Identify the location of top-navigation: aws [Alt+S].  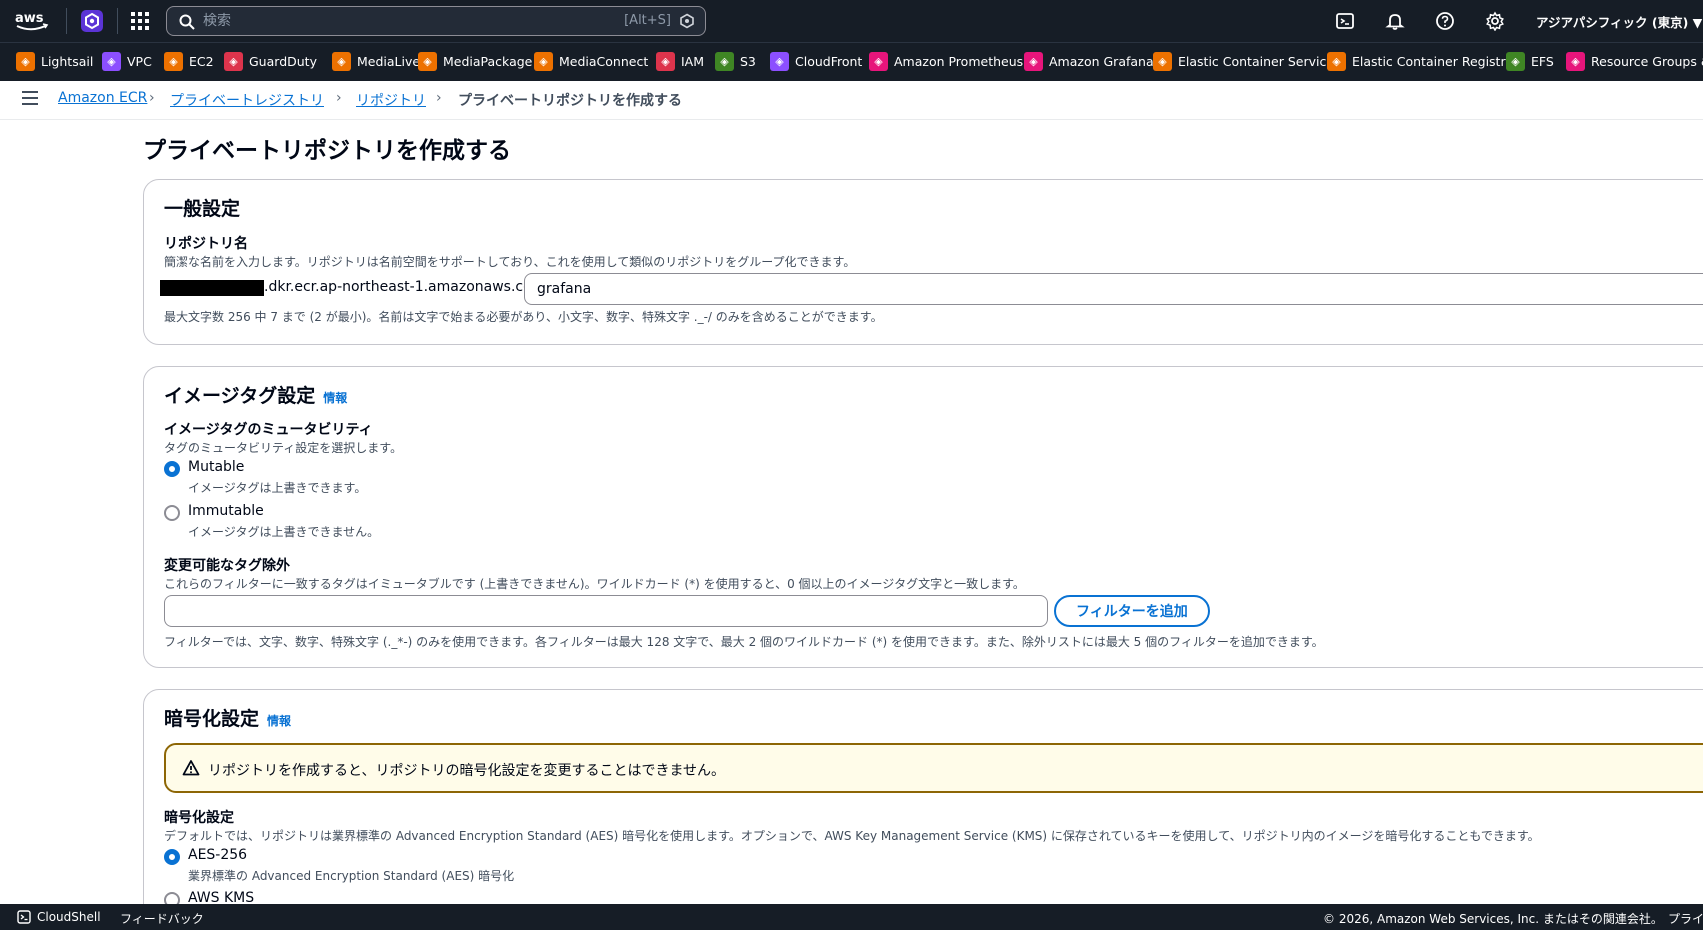
(851, 21).